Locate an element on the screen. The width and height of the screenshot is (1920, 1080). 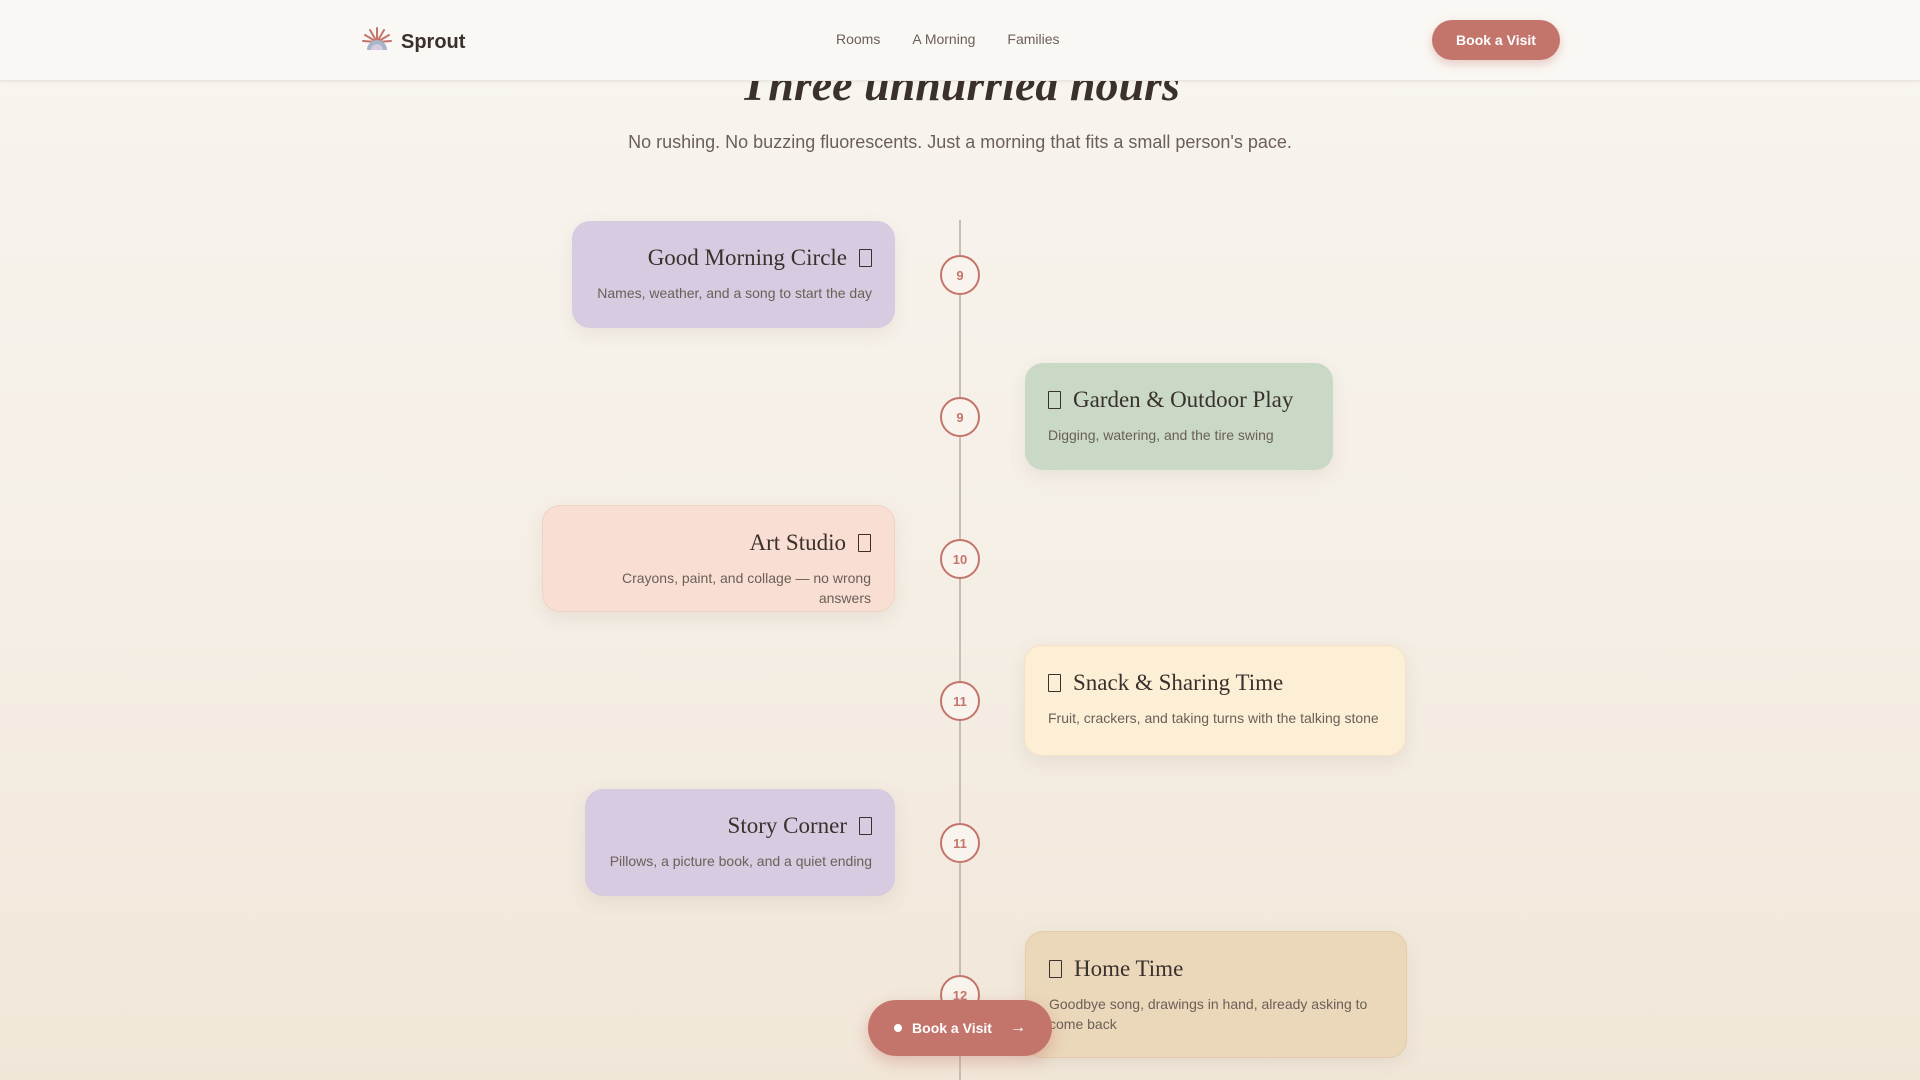
nav-a-morning: A Morning is located at coordinates (943, 39).